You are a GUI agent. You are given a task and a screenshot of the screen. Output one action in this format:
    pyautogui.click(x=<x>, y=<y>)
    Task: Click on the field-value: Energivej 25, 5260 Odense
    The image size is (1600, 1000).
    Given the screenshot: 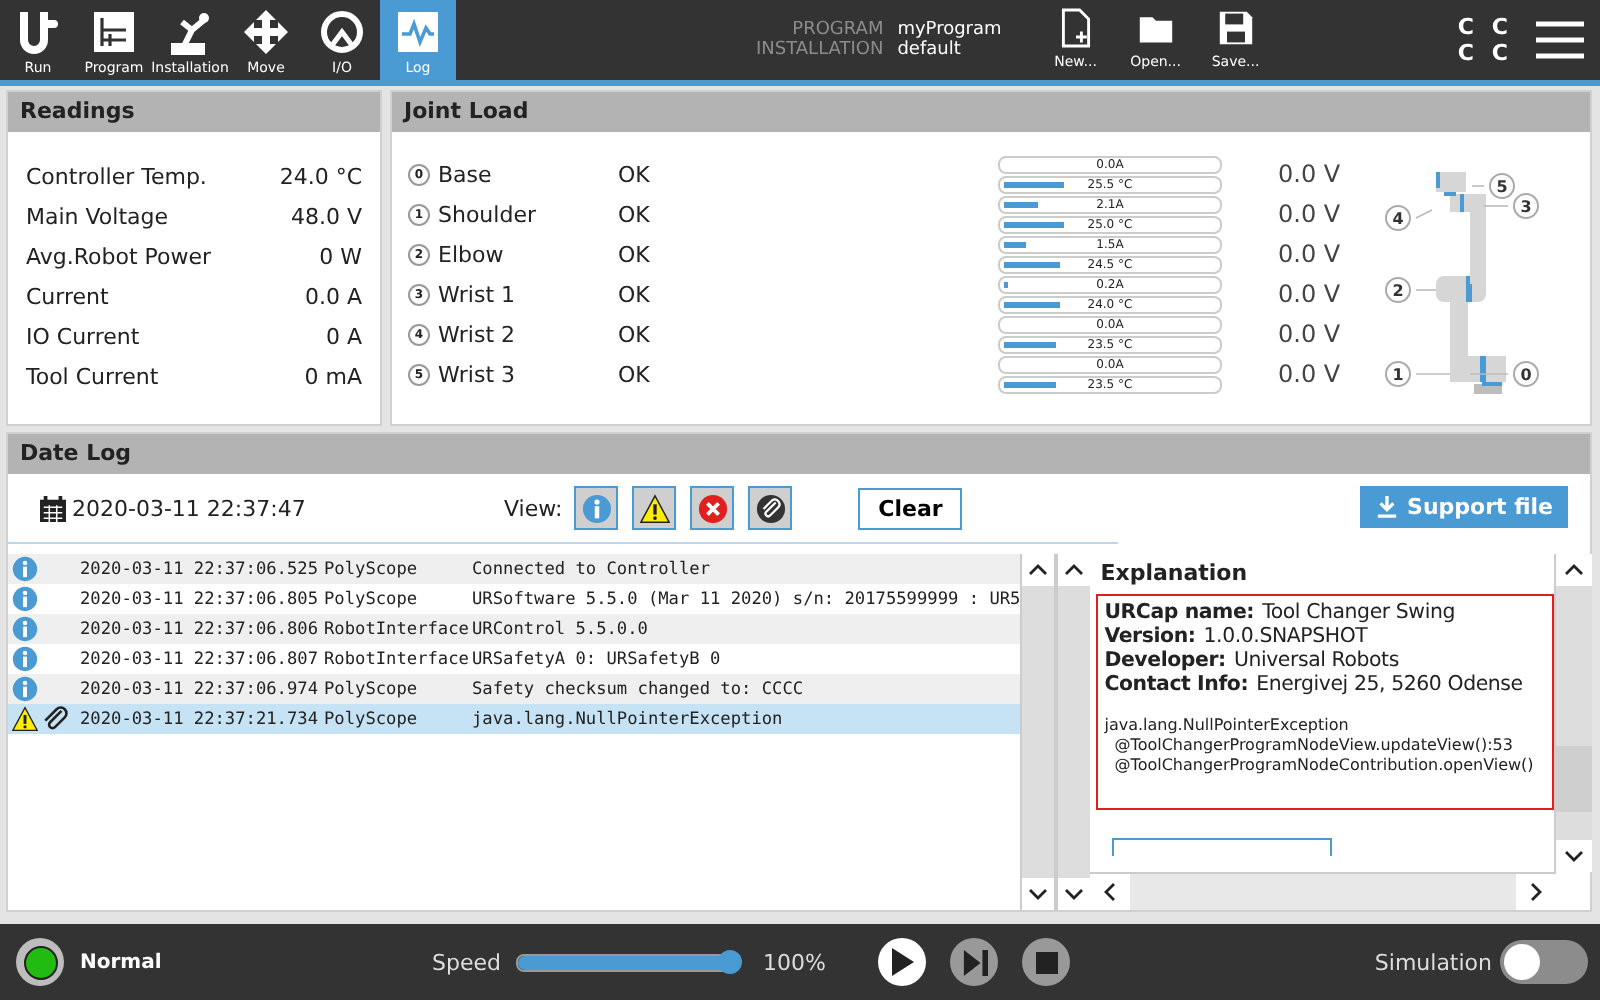 What is the action you would take?
    pyautogui.click(x=1389, y=685)
    